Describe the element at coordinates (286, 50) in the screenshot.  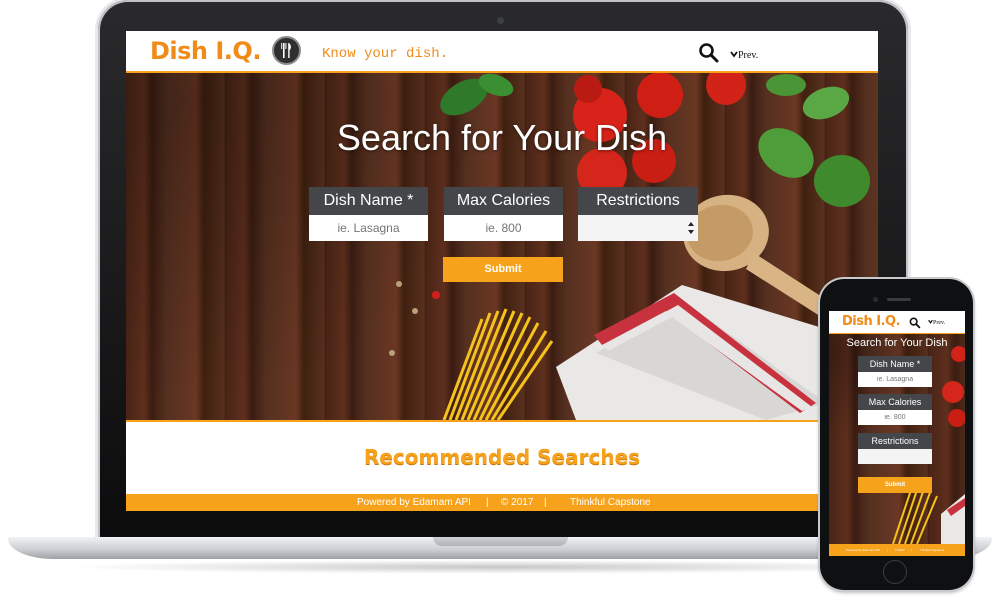
I see `fork-knife-icon` at that location.